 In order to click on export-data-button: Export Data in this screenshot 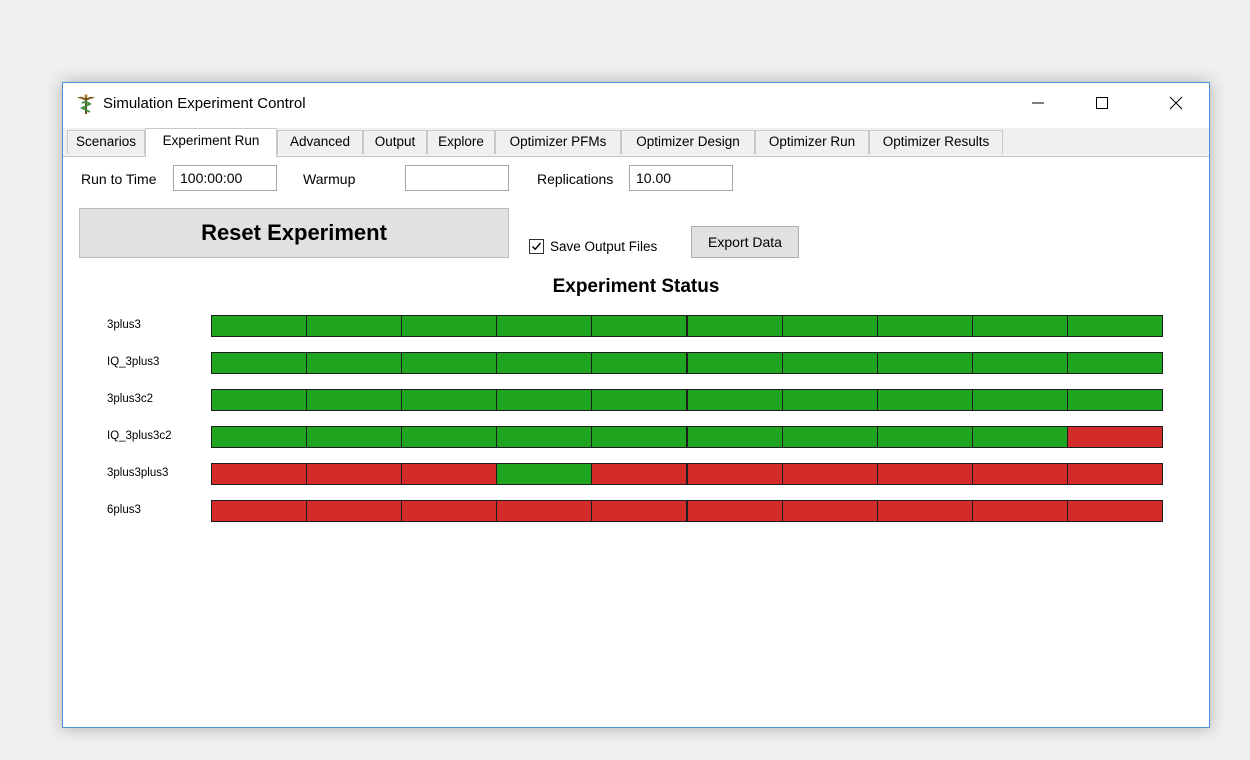, I will do `click(745, 242)`.